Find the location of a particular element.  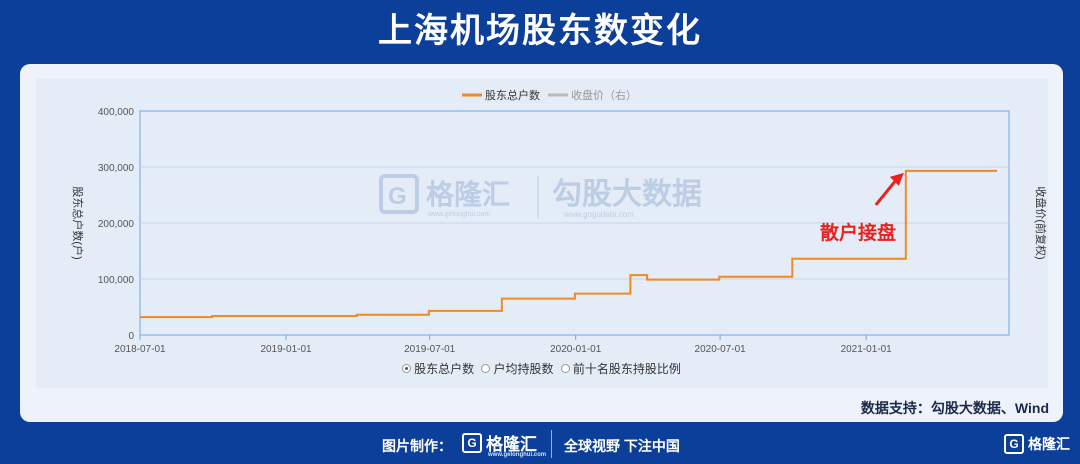

annotation: 散户接盘 is located at coordinates (862, 208).